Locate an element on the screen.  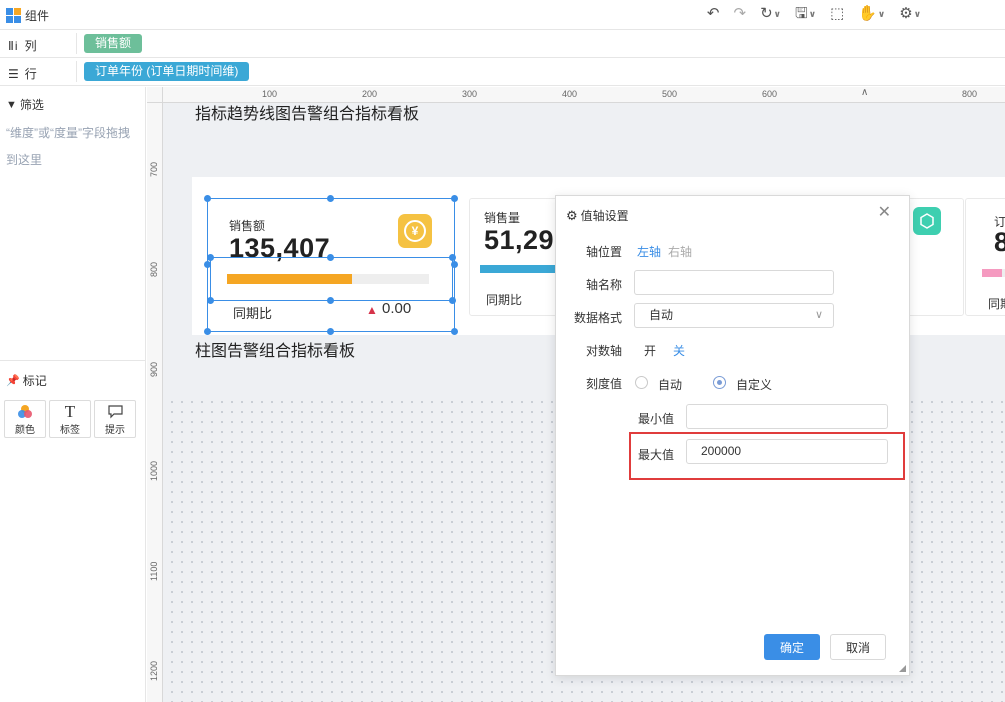
close-icon: ✕ is located at coordinates (884, 213).